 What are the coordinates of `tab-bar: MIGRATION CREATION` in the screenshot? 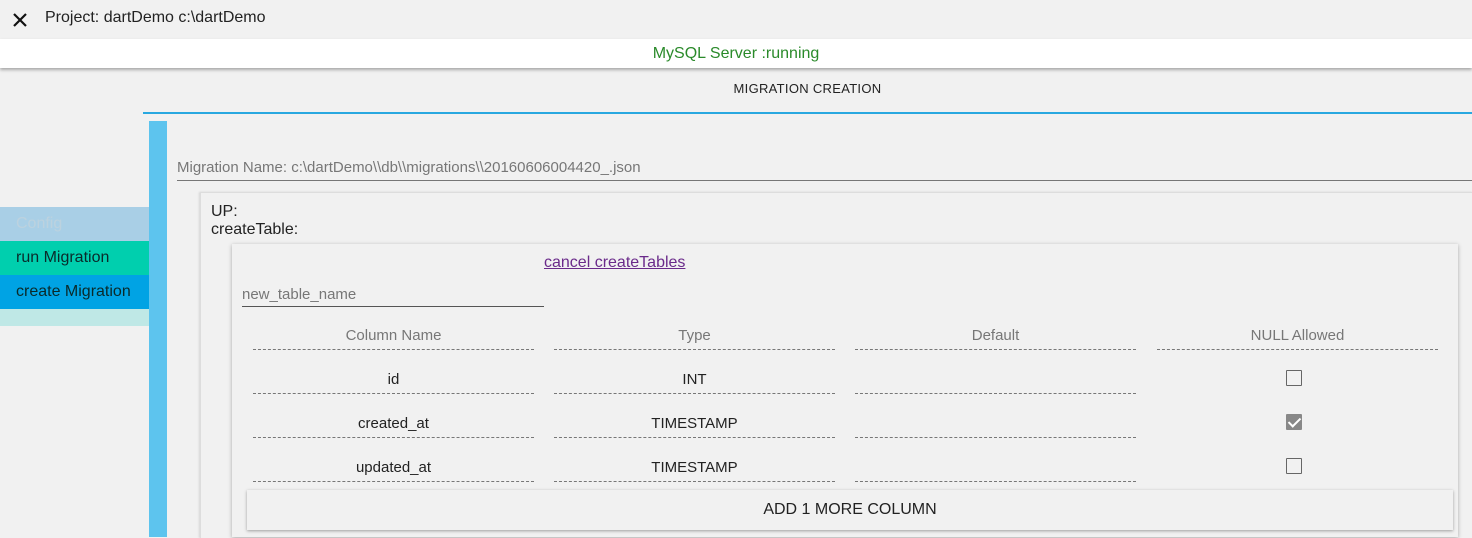 It's located at (807, 93).